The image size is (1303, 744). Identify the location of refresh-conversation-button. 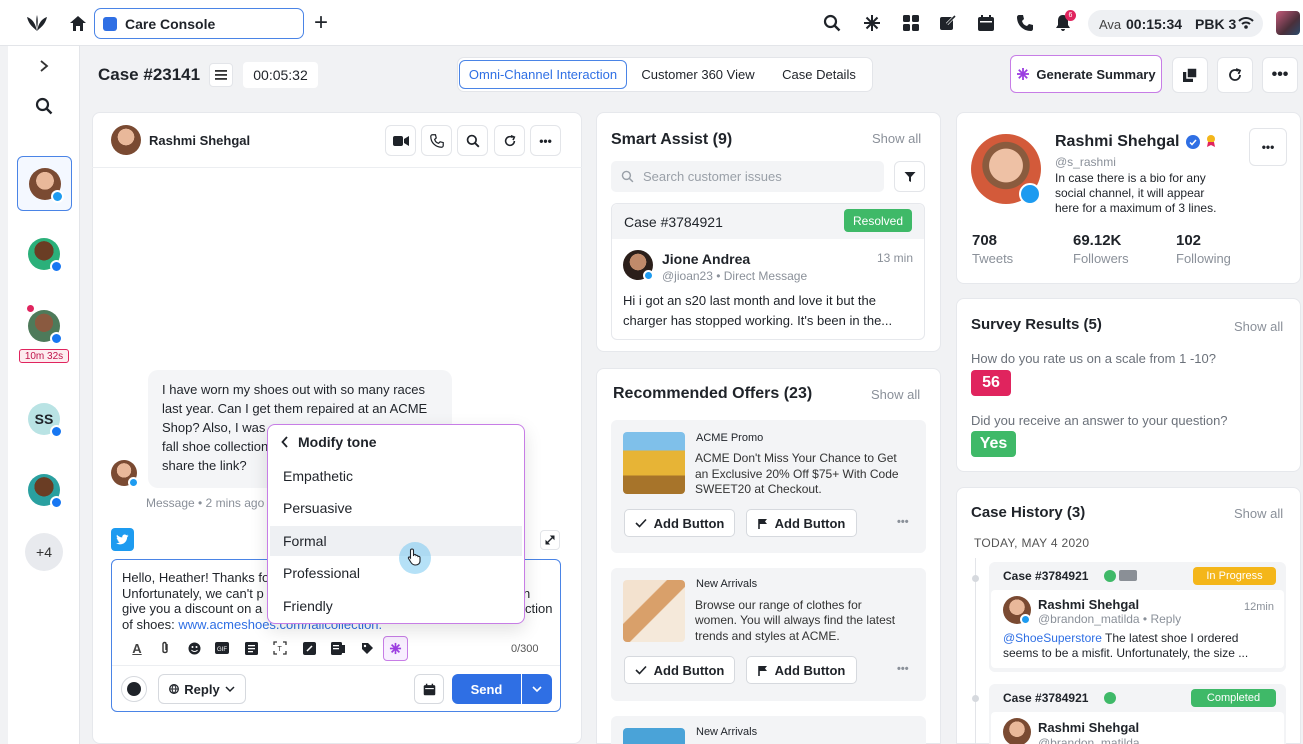
(509, 140).